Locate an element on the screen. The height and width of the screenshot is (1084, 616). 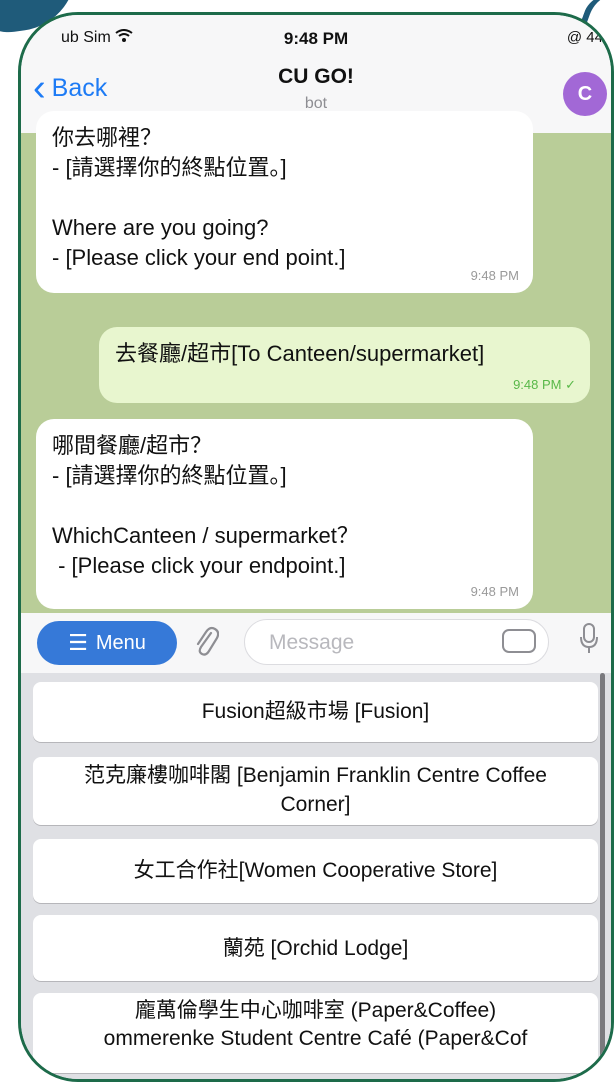
keyboard-button-label: ommerenke Student Centre Café (Paper&Cof is located at coordinates (315, 1038).